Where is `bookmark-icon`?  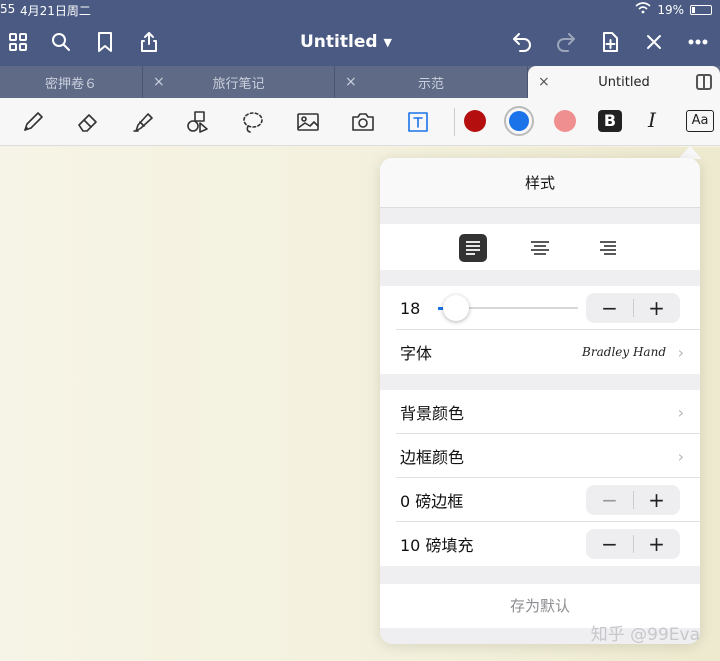
bookmark-icon is located at coordinates (105, 42).